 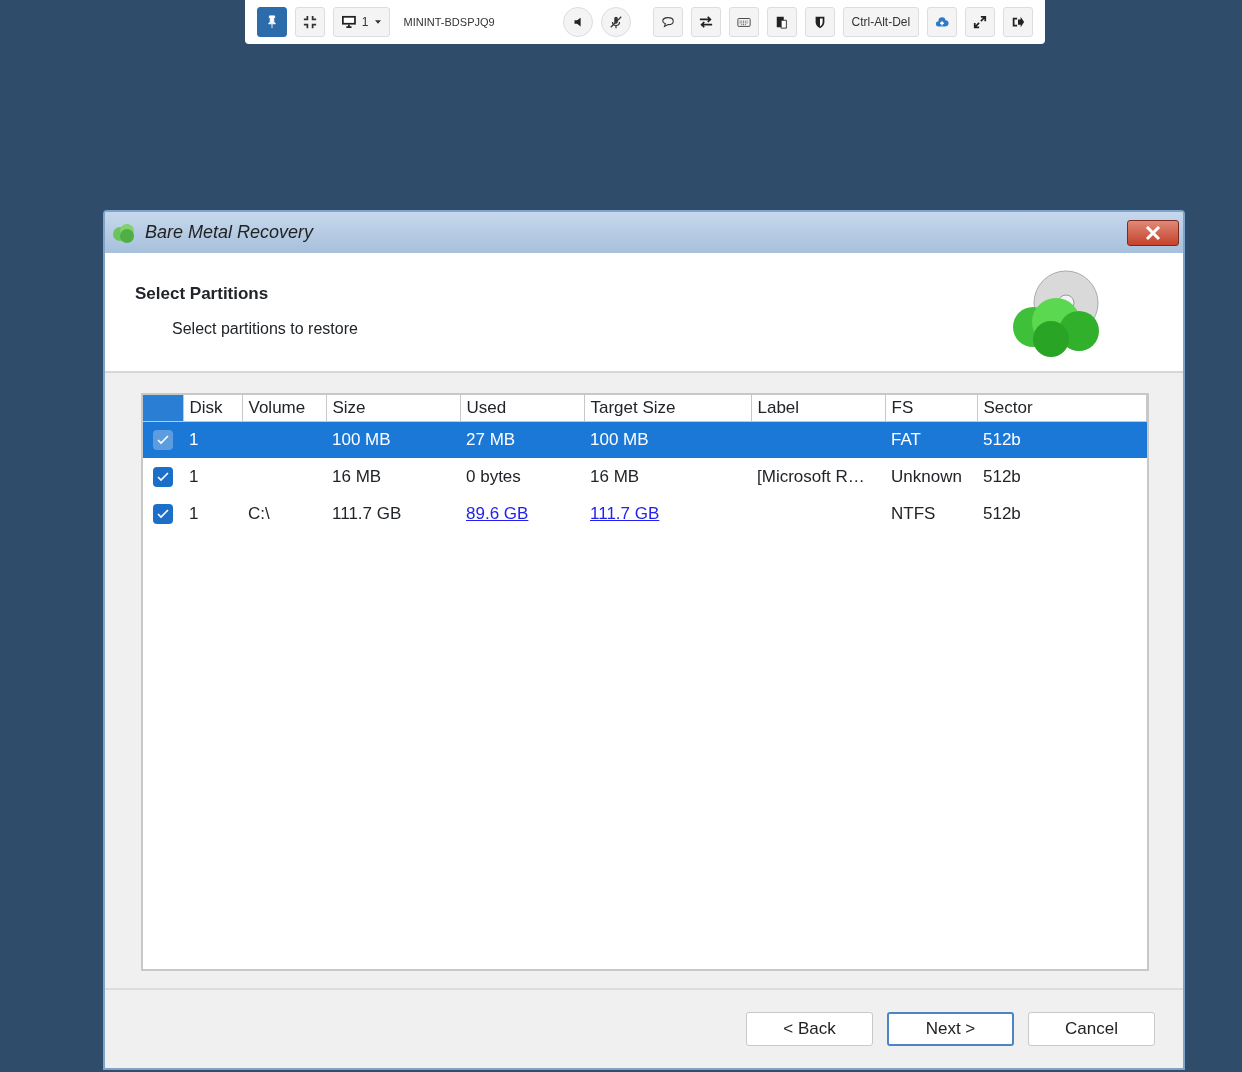 What do you see at coordinates (645, 476) in the screenshot?
I see `table-row: 1 16 MB 0 bytes 16 MB [Microsoft R… Unknown 512b` at bounding box center [645, 476].